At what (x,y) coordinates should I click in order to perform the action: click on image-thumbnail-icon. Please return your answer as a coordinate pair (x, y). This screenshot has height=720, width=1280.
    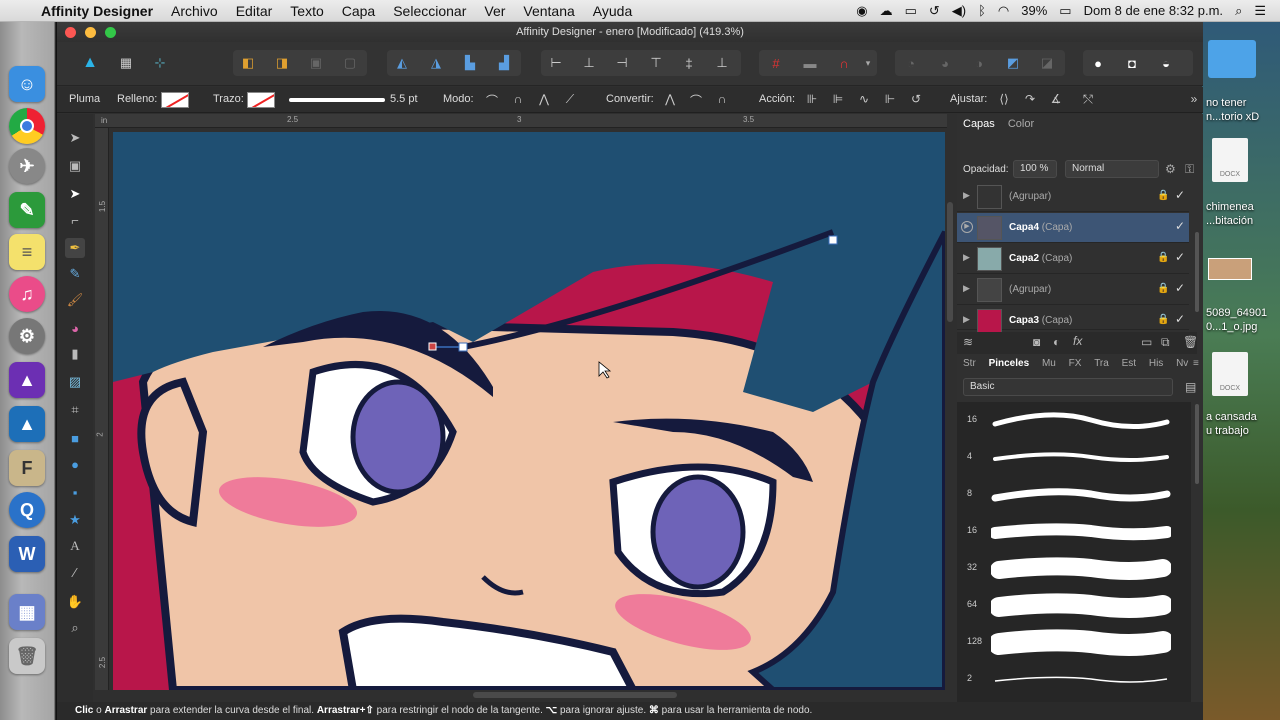
    Looking at the image, I should click on (1230, 269).